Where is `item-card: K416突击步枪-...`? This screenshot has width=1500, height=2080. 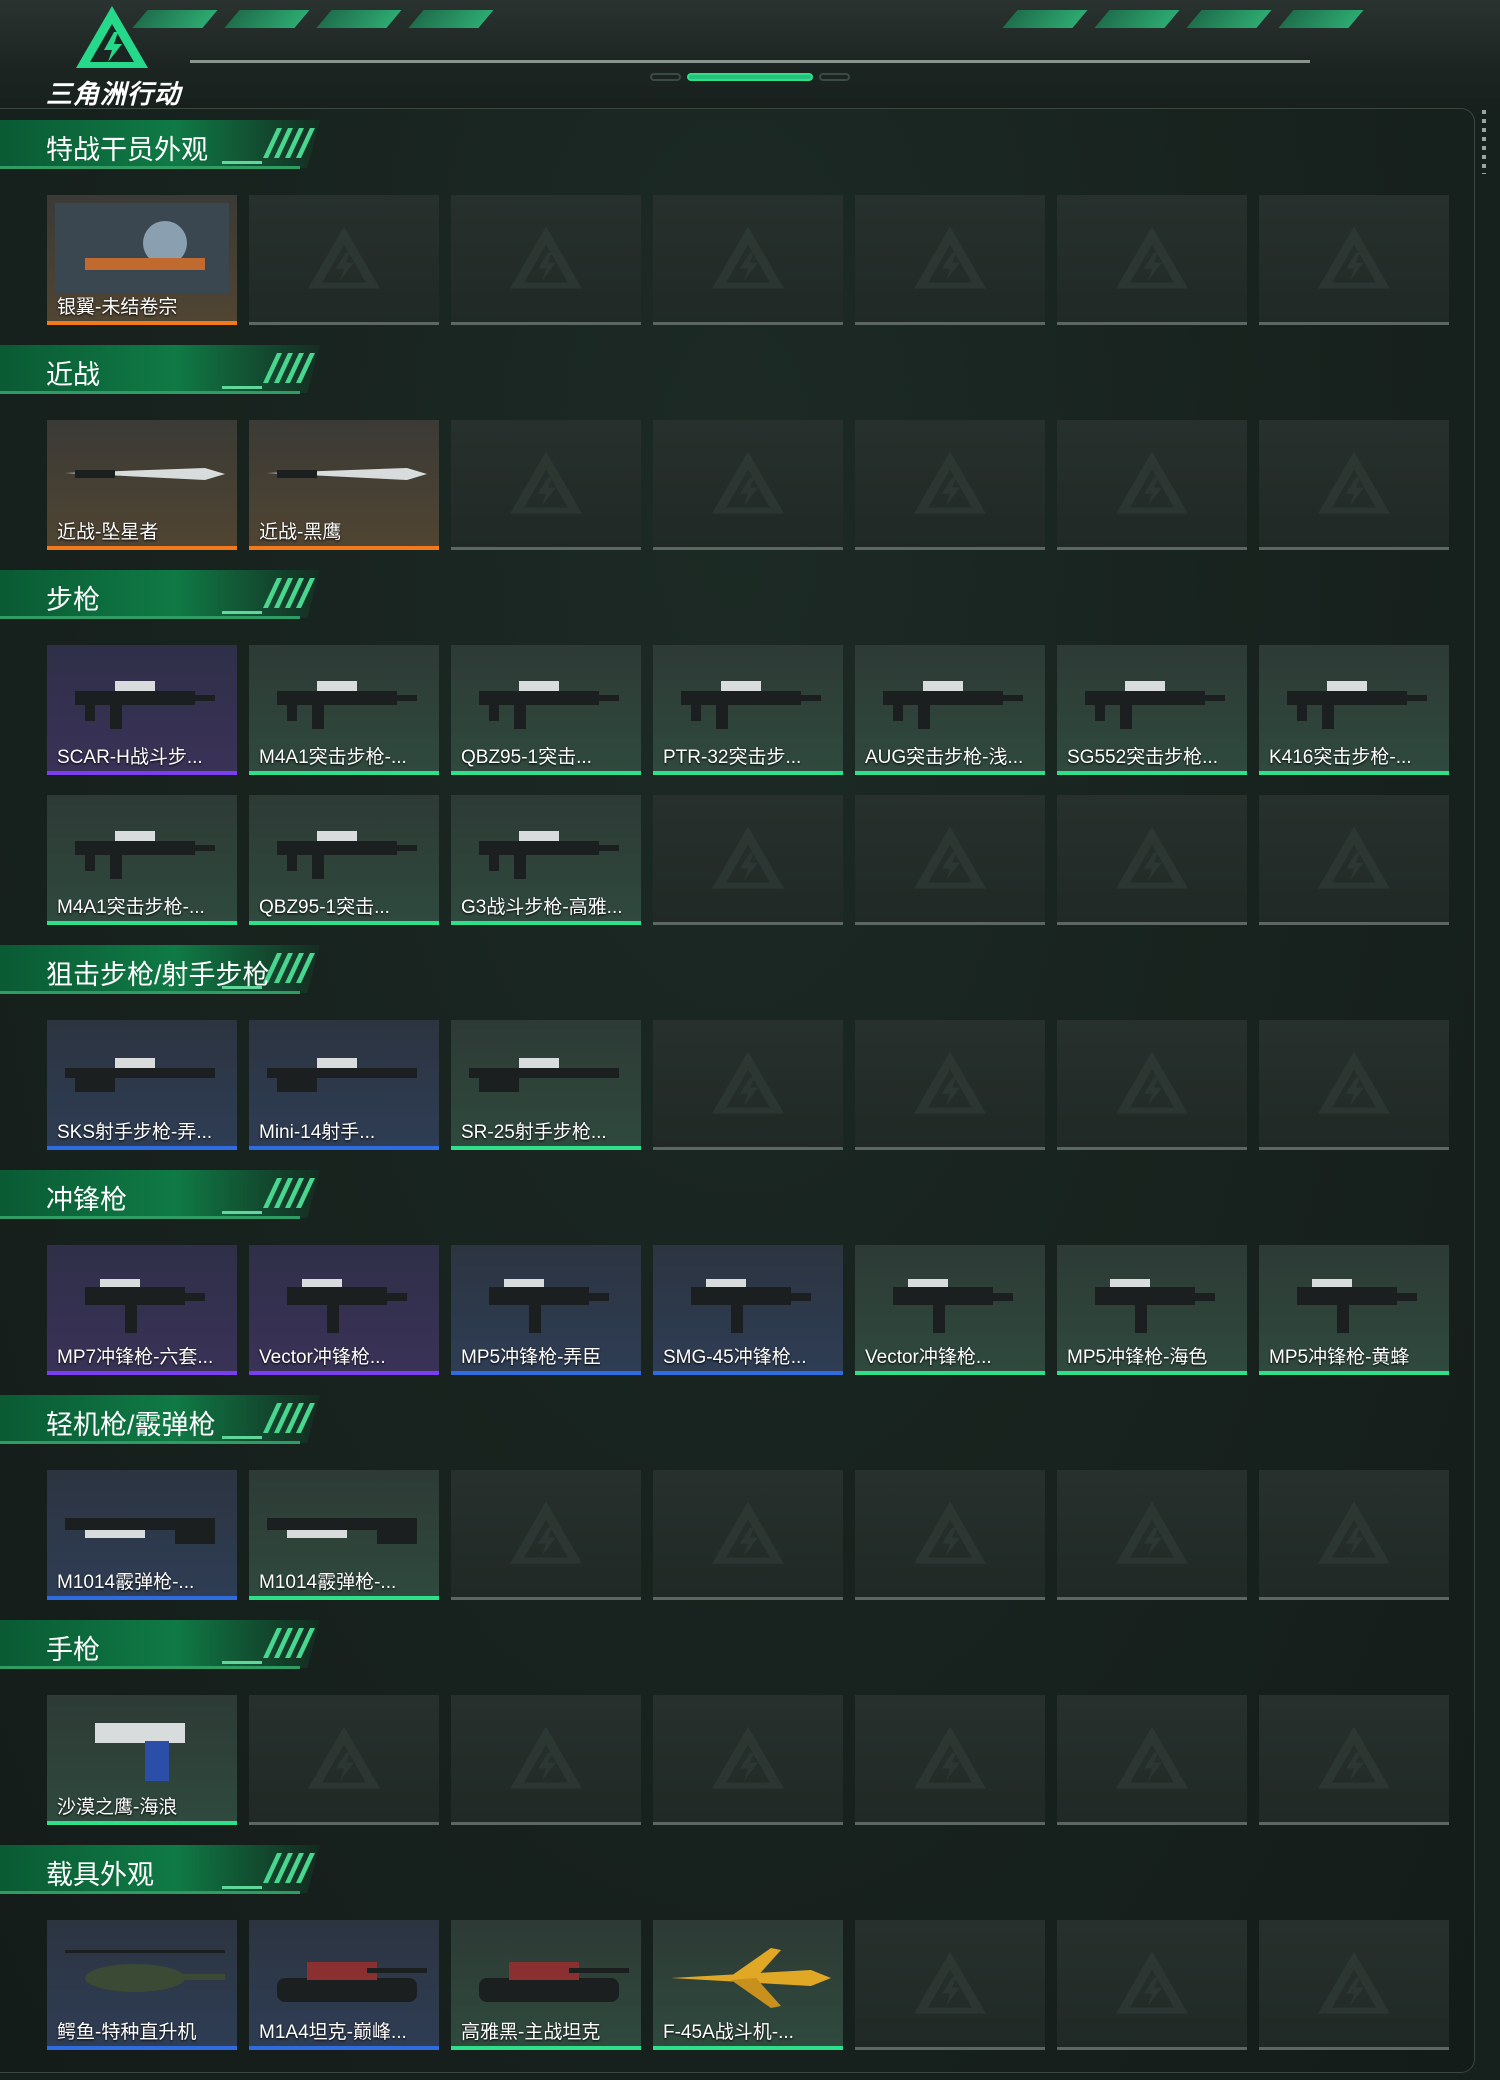
item-card: K416突击步枪-... is located at coordinates (1354, 710).